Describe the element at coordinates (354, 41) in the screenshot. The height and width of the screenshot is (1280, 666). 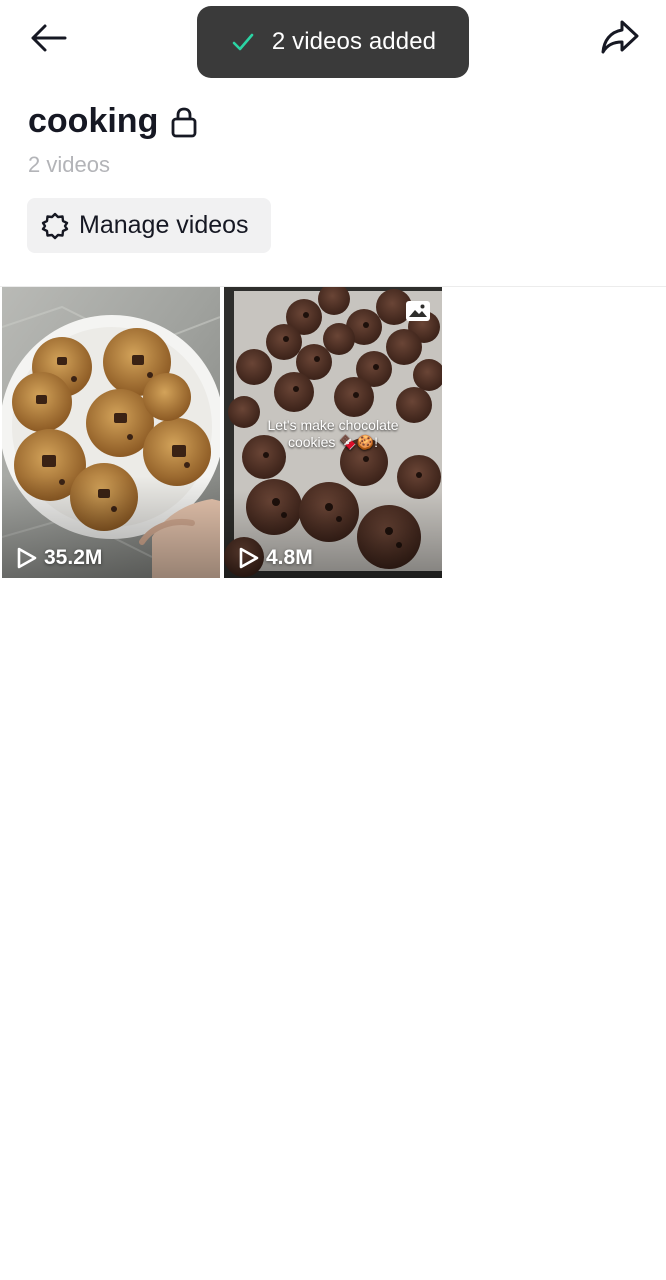
I see `toast-text: 2 videos added` at that location.